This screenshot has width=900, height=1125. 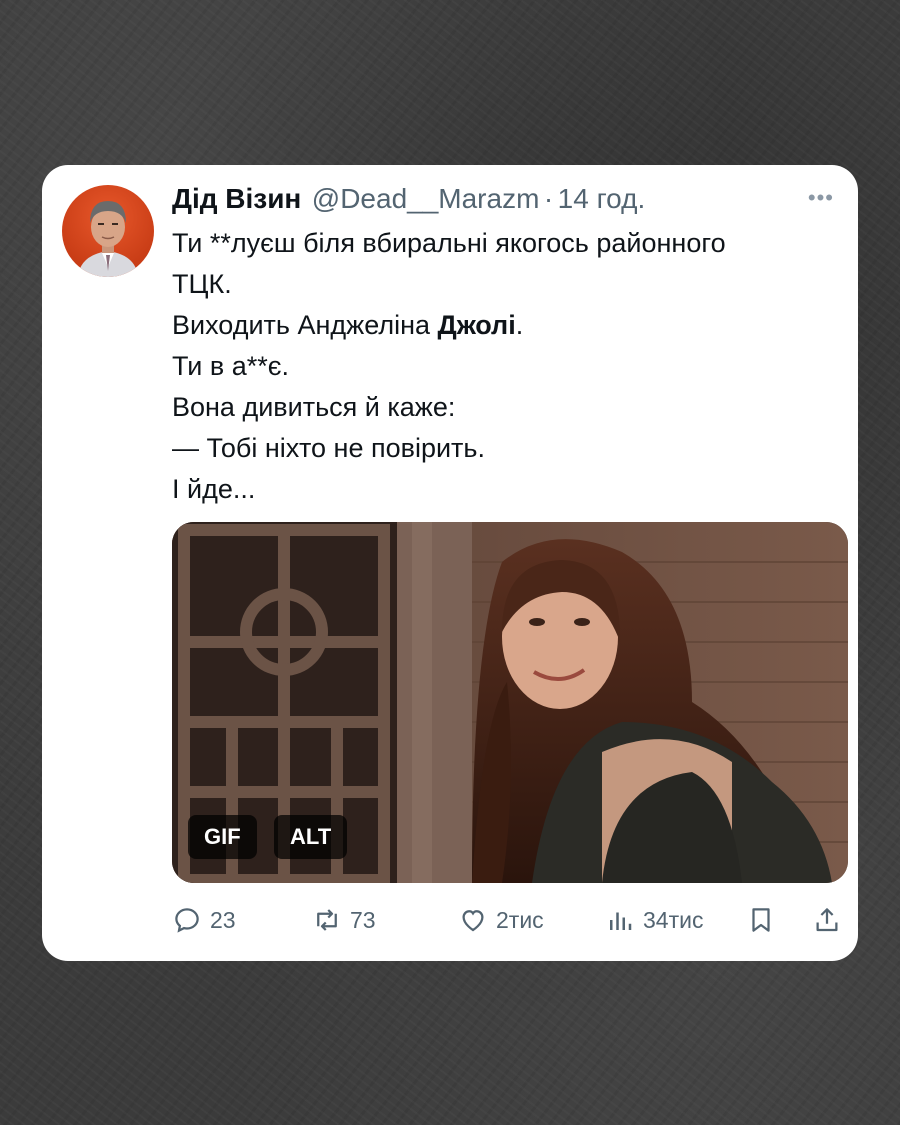 I want to click on tweet-bold-word: Джолі, so click(x=476, y=325).